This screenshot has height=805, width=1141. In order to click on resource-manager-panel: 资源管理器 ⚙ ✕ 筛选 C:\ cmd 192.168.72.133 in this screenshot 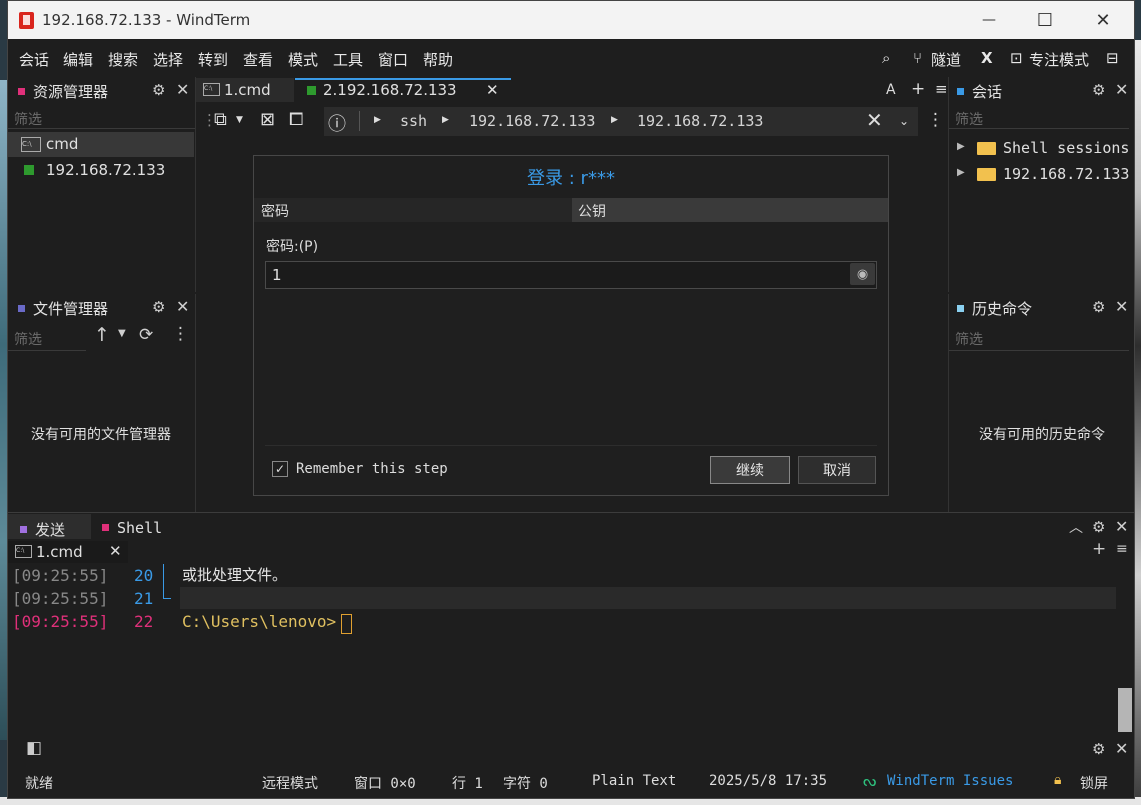, I will do `click(102, 184)`.